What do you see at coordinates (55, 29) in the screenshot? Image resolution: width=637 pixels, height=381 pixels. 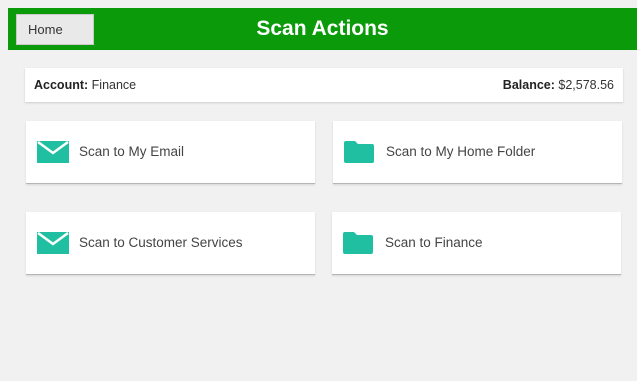 I see `home-button: Home` at bounding box center [55, 29].